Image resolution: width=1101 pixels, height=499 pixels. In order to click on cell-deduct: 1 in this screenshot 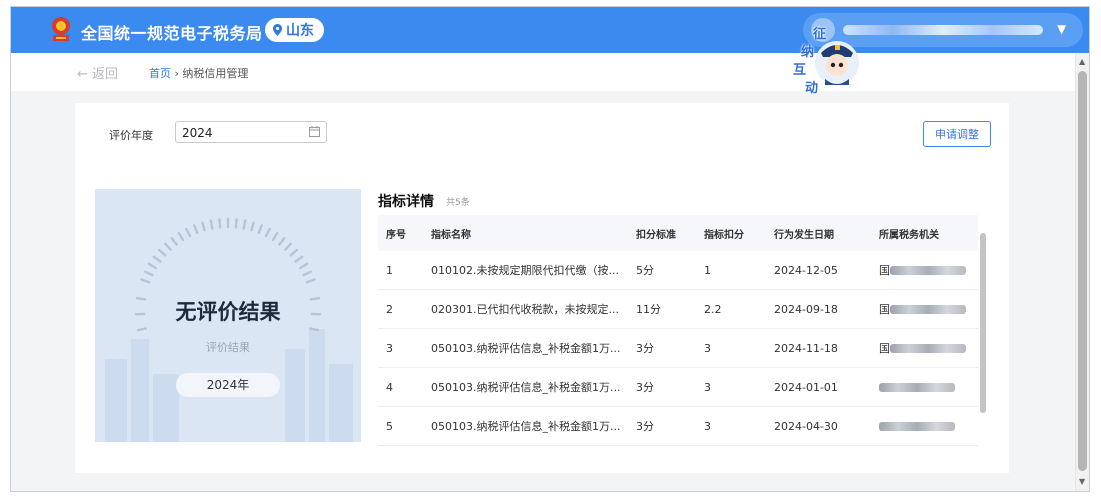, I will do `click(707, 270)`.